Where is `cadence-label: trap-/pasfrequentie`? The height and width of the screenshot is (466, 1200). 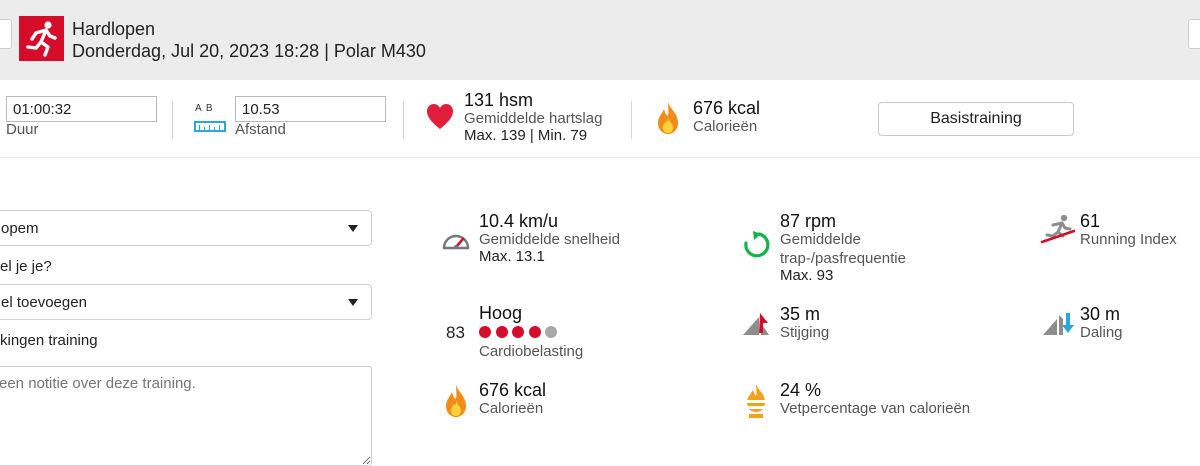
cadence-label: trap-/pasfrequentie is located at coordinates (843, 258).